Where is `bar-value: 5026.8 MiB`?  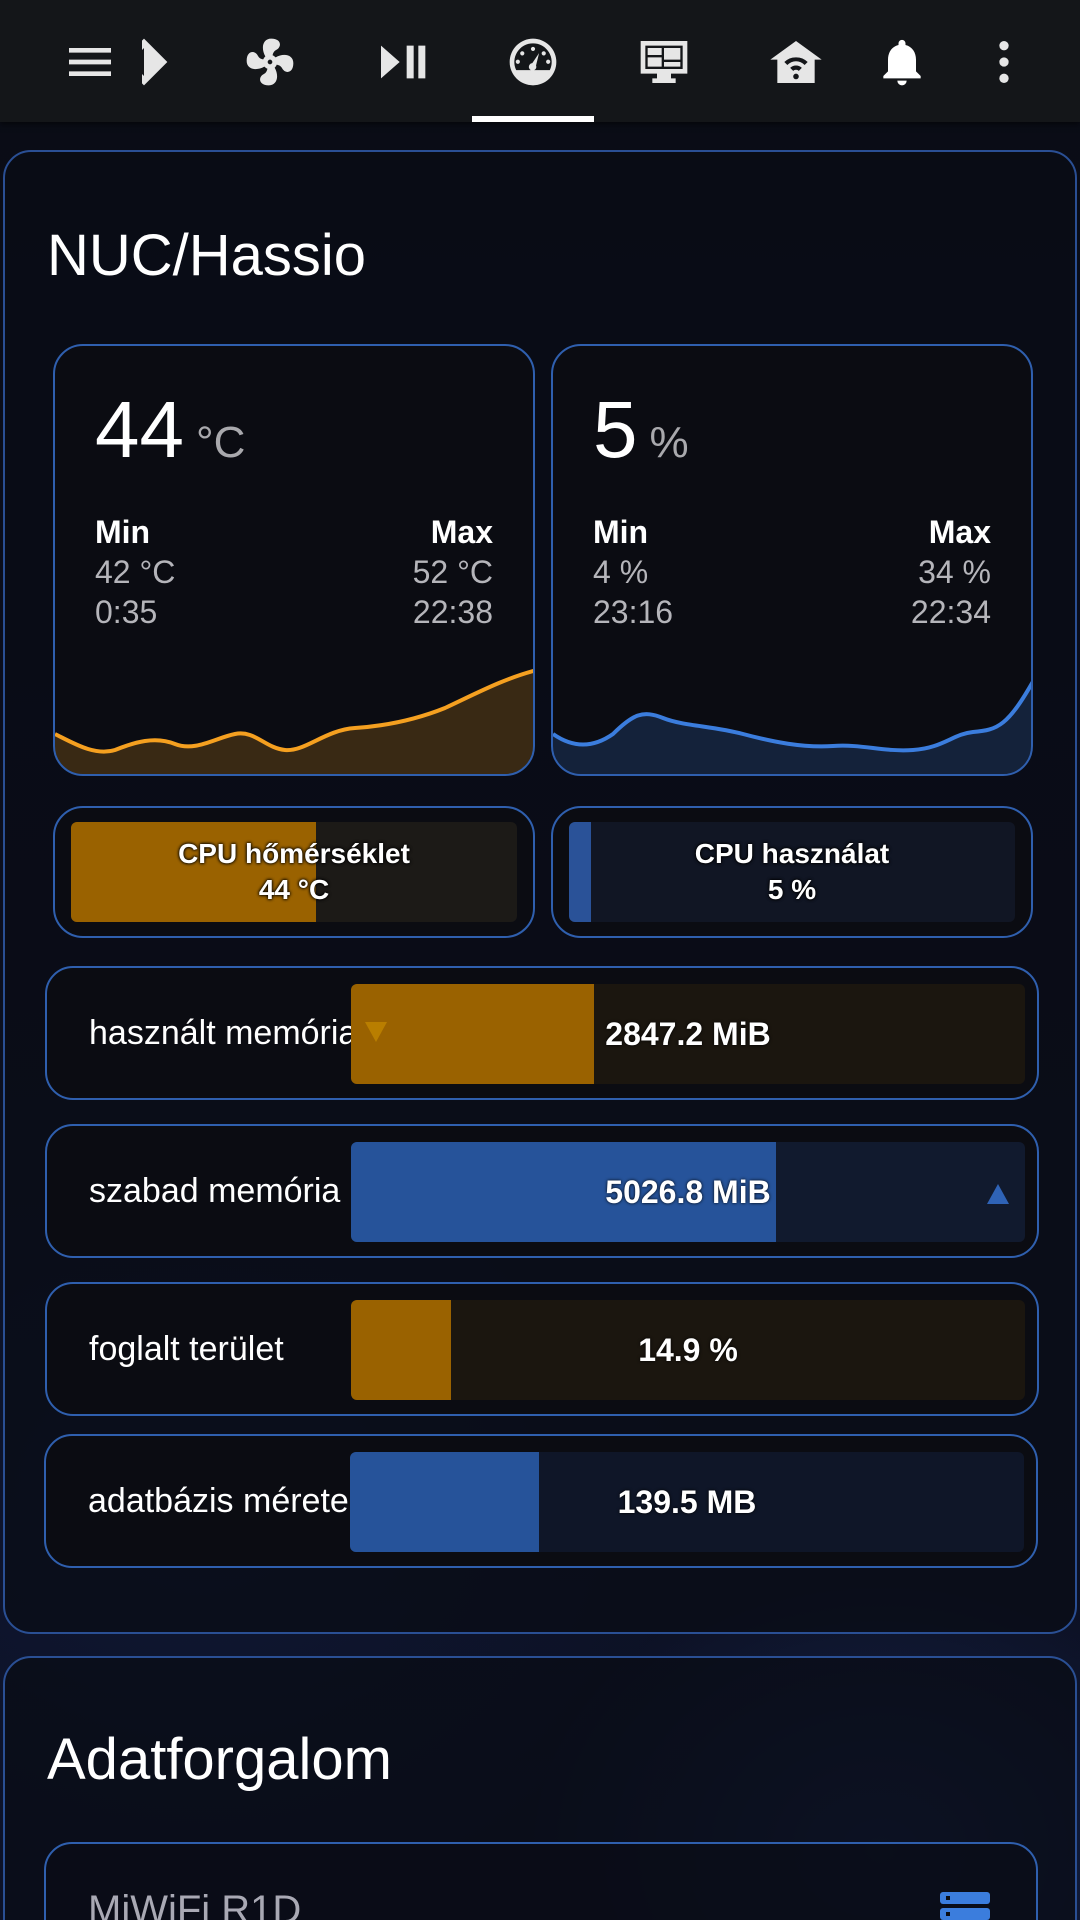 bar-value: 5026.8 MiB is located at coordinates (688, 1191).